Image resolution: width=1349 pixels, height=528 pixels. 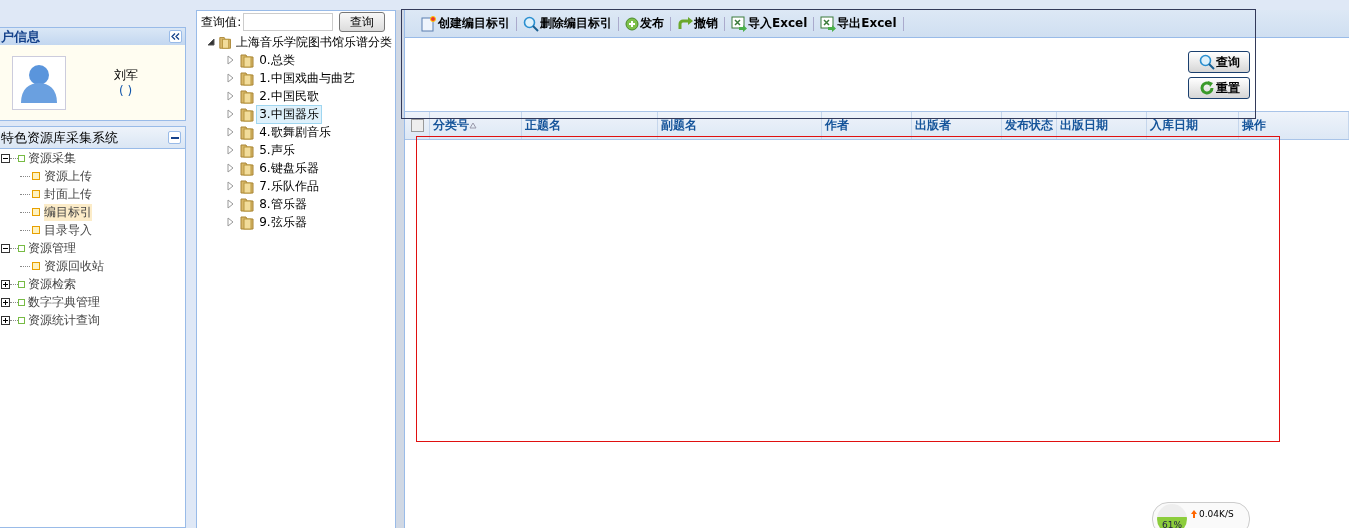 What do you see at coordinates (288, 22) in the screenshot?
I see `search-field` at bounding box center [288, 22].